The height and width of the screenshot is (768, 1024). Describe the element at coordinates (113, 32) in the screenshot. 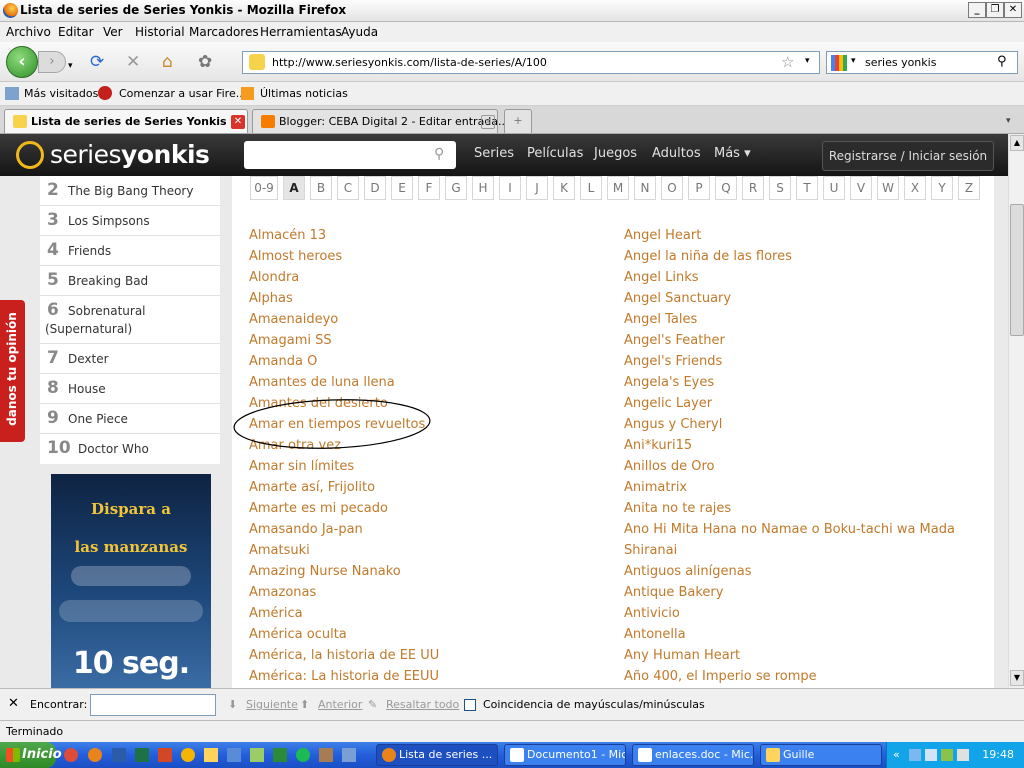

I see `menu-ver: Ver` at that location.